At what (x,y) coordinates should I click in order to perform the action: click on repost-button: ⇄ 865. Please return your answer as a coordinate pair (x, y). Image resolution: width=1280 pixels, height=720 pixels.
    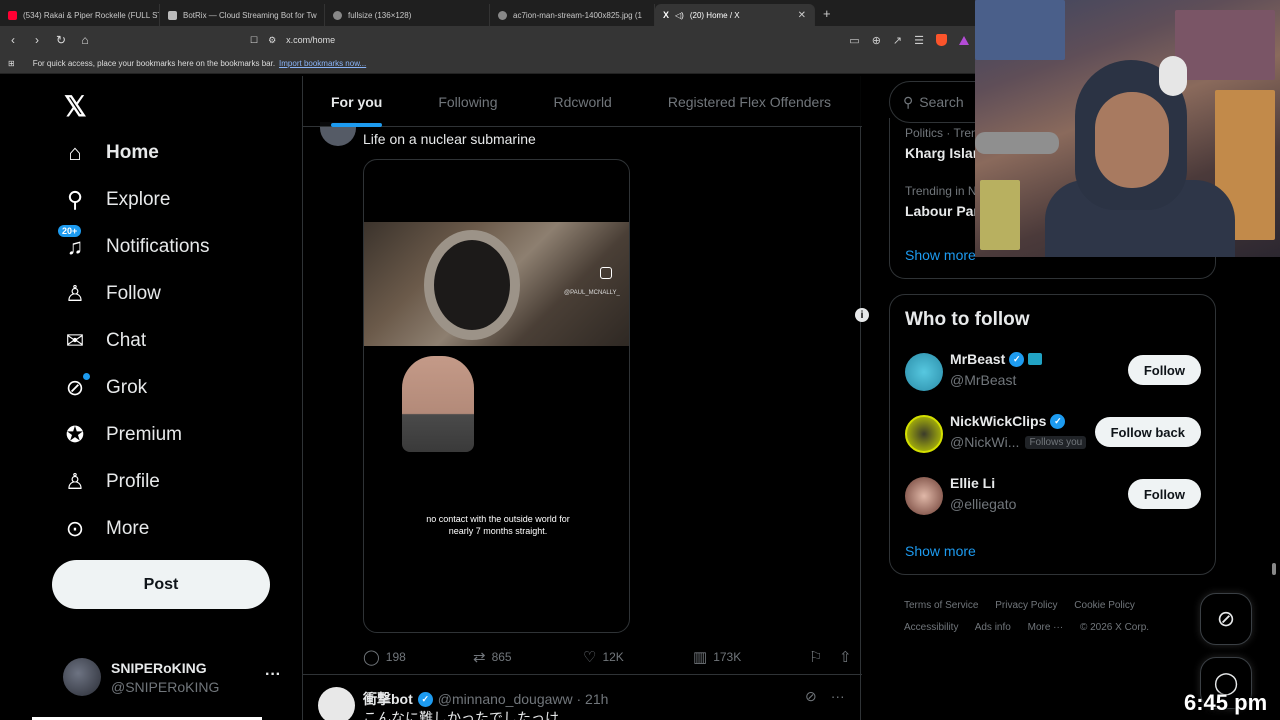
    Looking at the image, I should click on (528, 657).